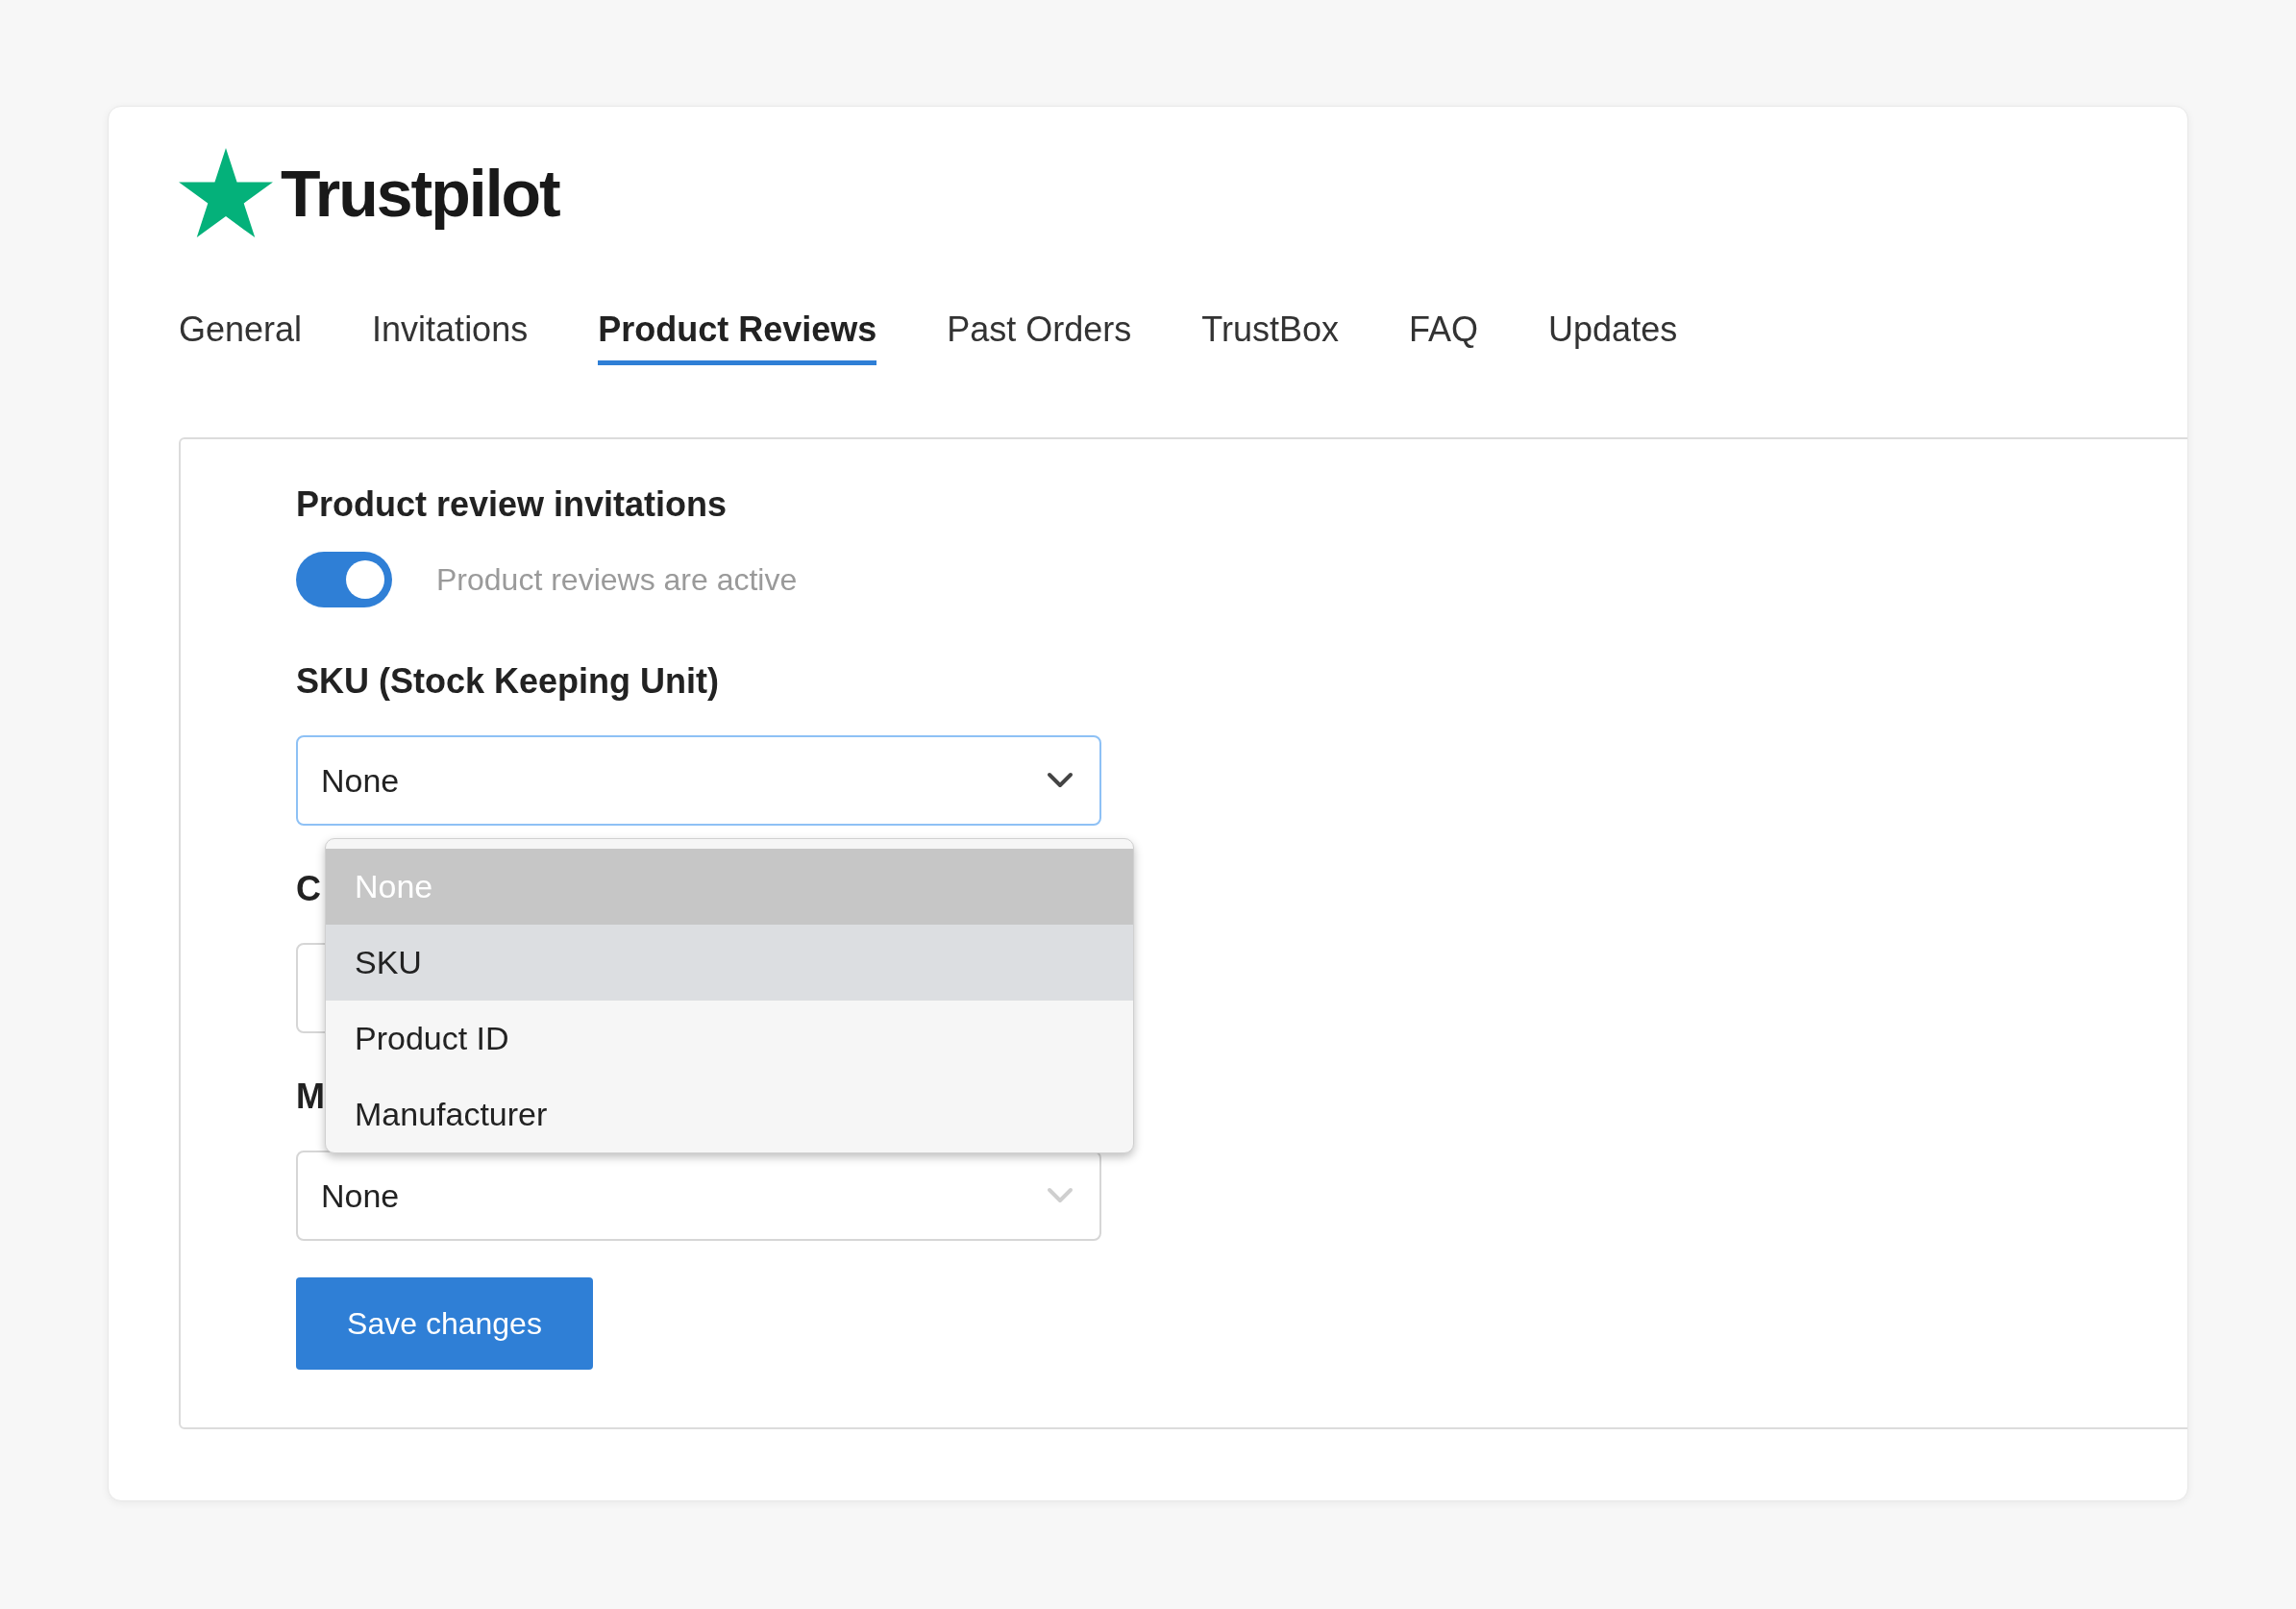 This screenshot has height=1609, width=2296. Describe the element at coordinates (737, 338) in the screenshot. I see `tab: Product Reviews` at that location.